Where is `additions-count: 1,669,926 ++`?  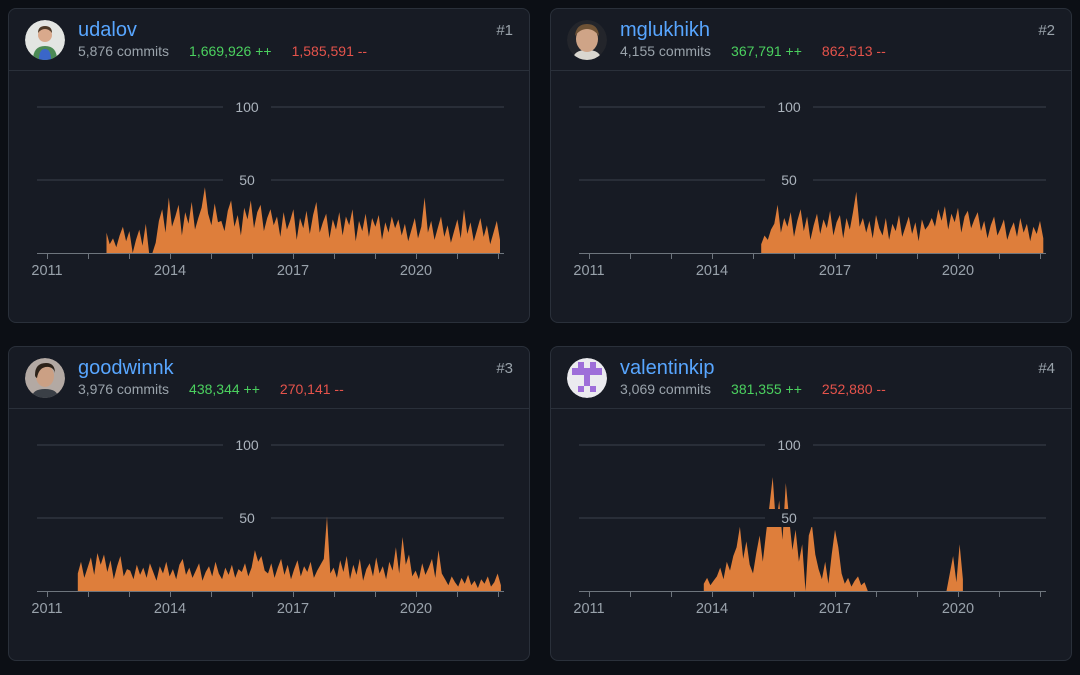 additions-count: 1,669,926 ++ is located at coordinates (230, 50).